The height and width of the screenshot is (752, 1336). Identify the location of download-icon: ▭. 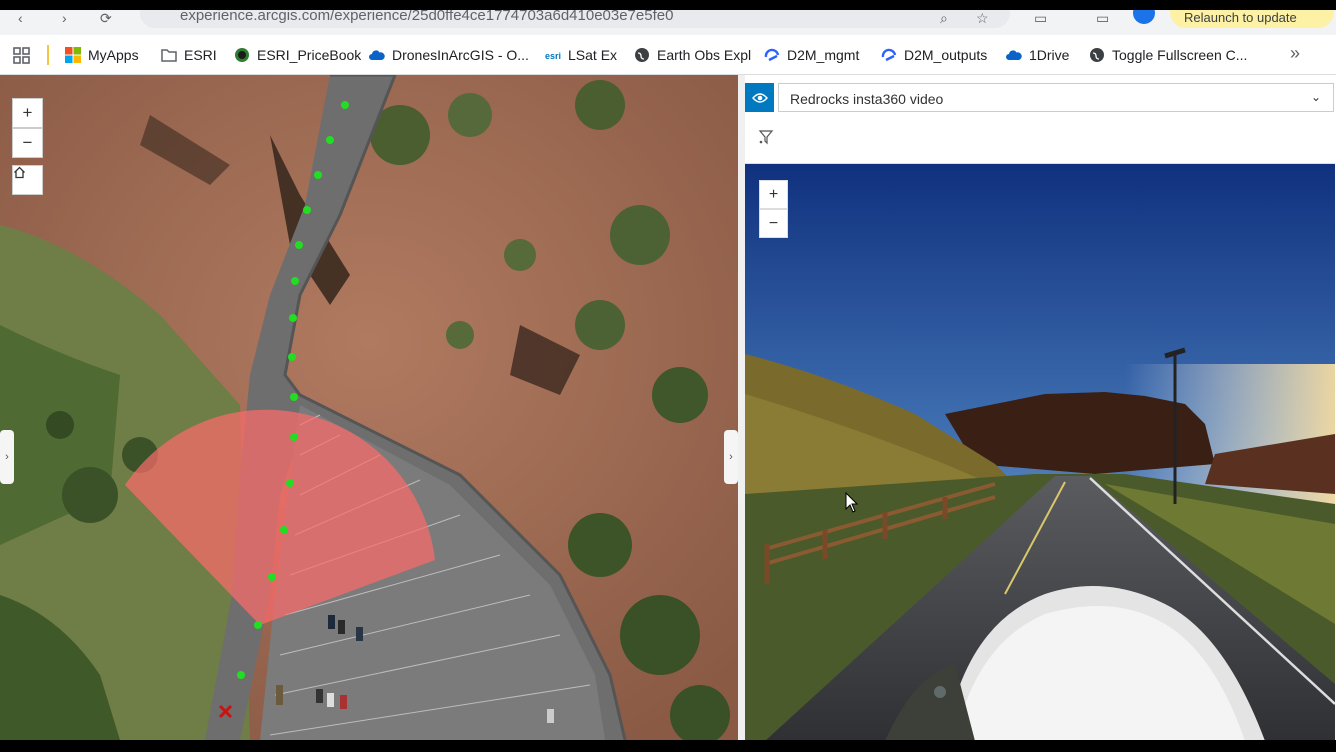
(1102, 18).